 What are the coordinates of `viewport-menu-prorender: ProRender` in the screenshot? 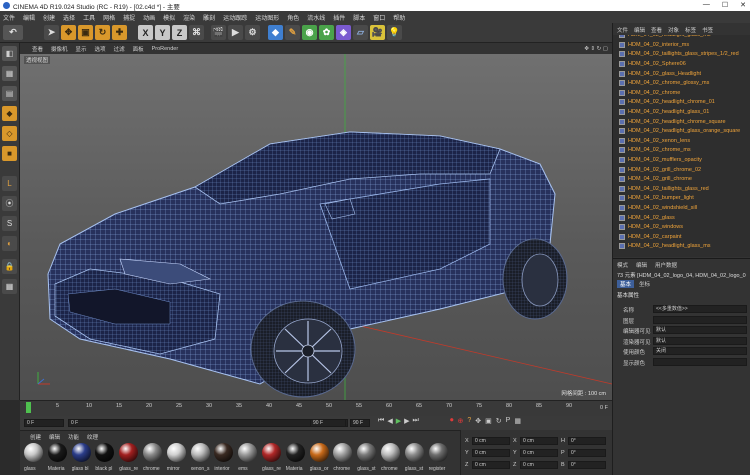 It's located at (165, 49).